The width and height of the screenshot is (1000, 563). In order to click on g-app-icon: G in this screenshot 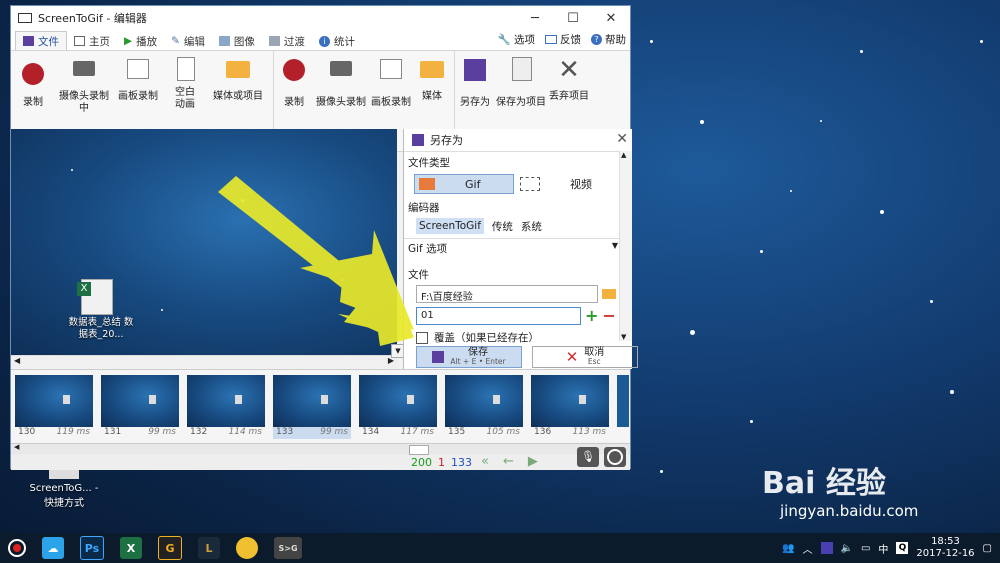, I will do `click(170, 548)`.